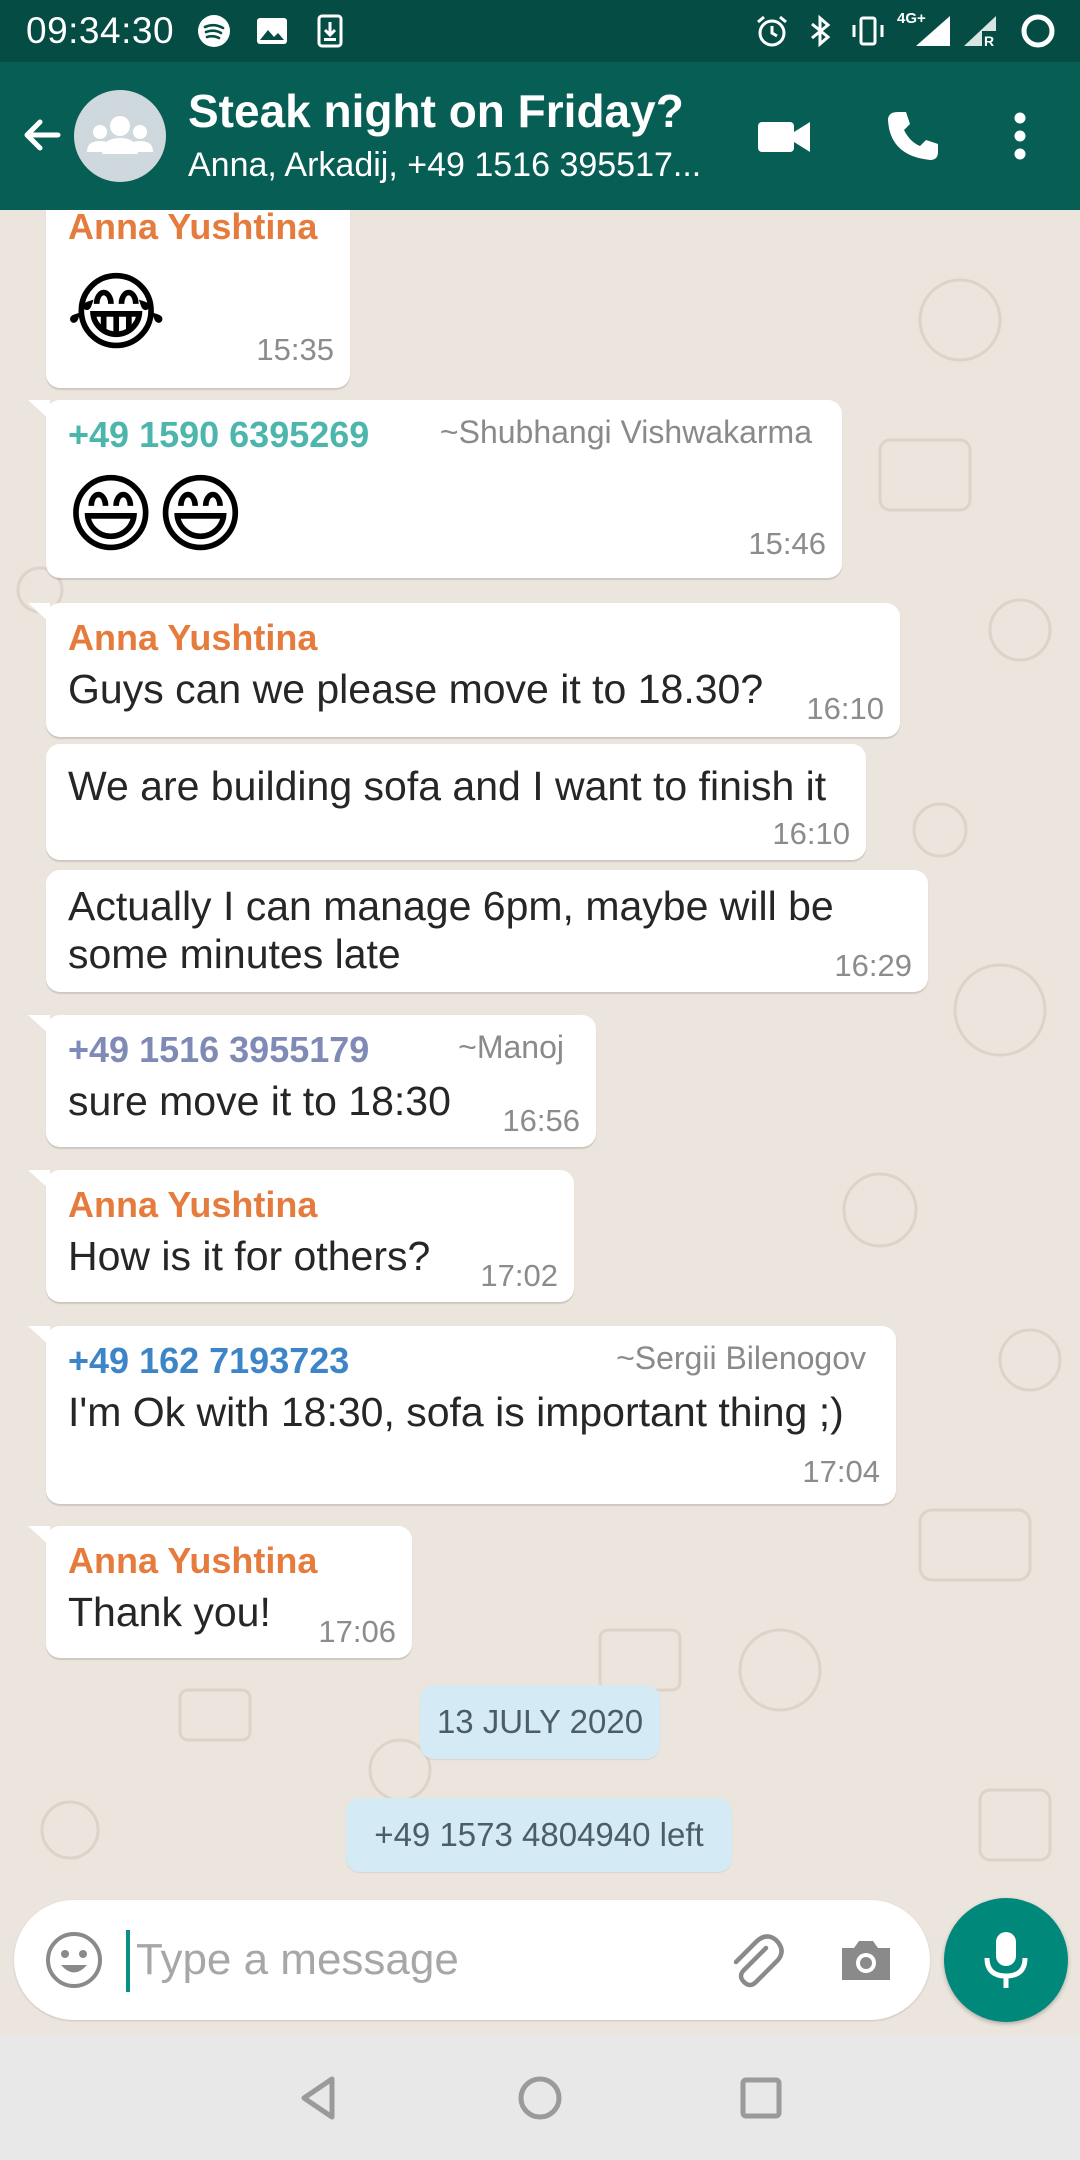 The image size is (1080, 2160). What do you see at coordinates (1006, 1960) in the screenshot?
I see `microphone-icon` at bounding box center [1006, 1960].